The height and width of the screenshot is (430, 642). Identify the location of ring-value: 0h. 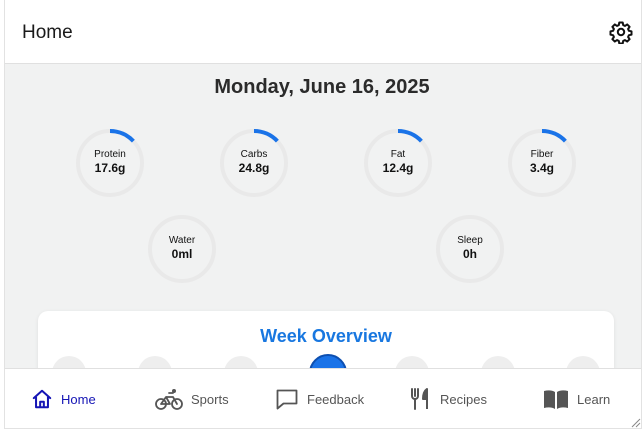
(469, 254).